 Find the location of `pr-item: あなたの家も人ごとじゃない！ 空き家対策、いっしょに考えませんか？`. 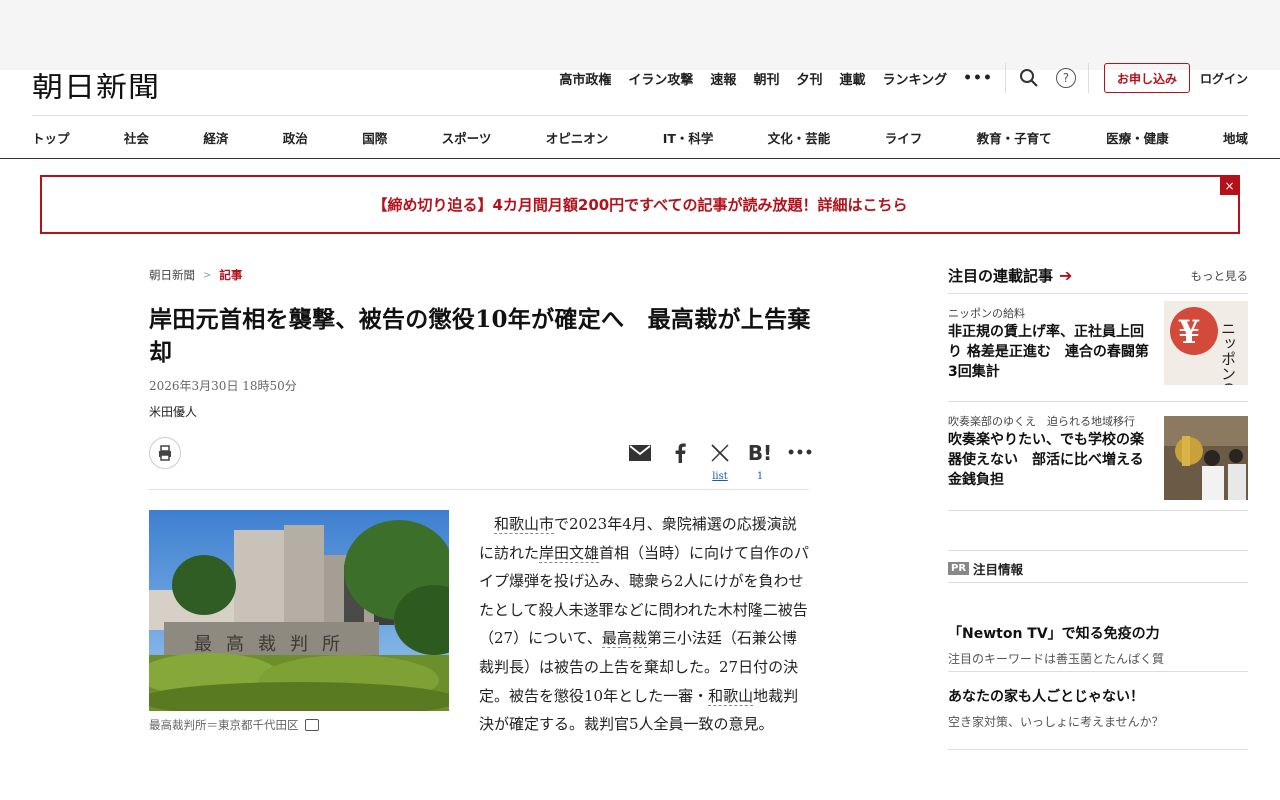

pr-item: あなたの家も人ごとじゃない！ 空き家対策、いっしょに考えませんか？ is located at coordinates (1098, 708).